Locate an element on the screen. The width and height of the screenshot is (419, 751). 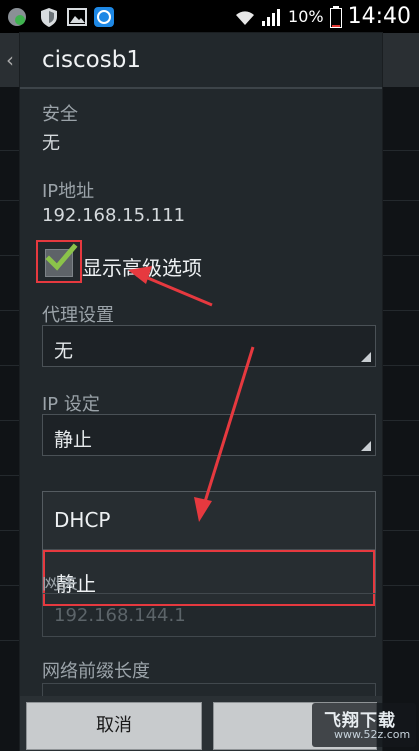
back-icon: ‹ is located at coordinates (10, 60).